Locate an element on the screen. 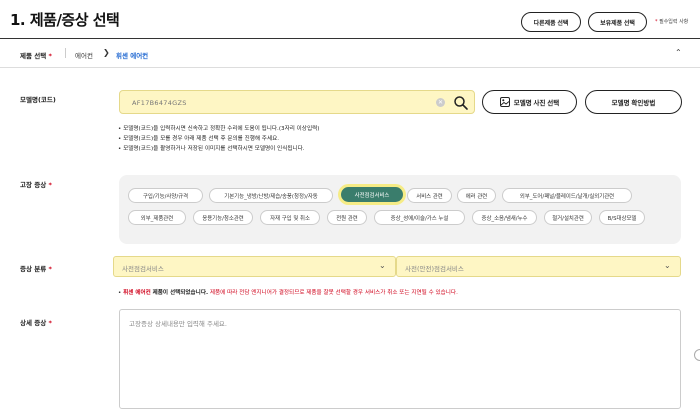 The image size is (700, 412). tip-item: 모델명(코드)을 모를 경우 아래 제품 선택 후 문의를 진행해 주세요. is located at coordinates (218, 139).